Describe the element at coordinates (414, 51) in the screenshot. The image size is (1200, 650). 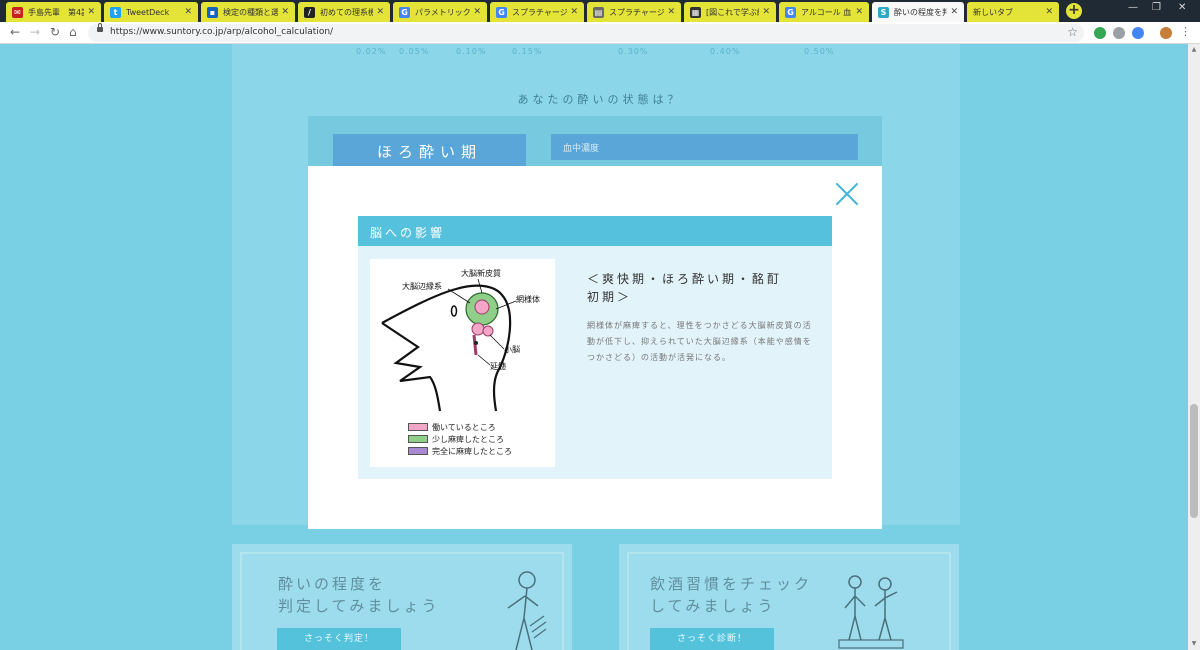
I see `bac-scale-label: 0.05%` at that location.